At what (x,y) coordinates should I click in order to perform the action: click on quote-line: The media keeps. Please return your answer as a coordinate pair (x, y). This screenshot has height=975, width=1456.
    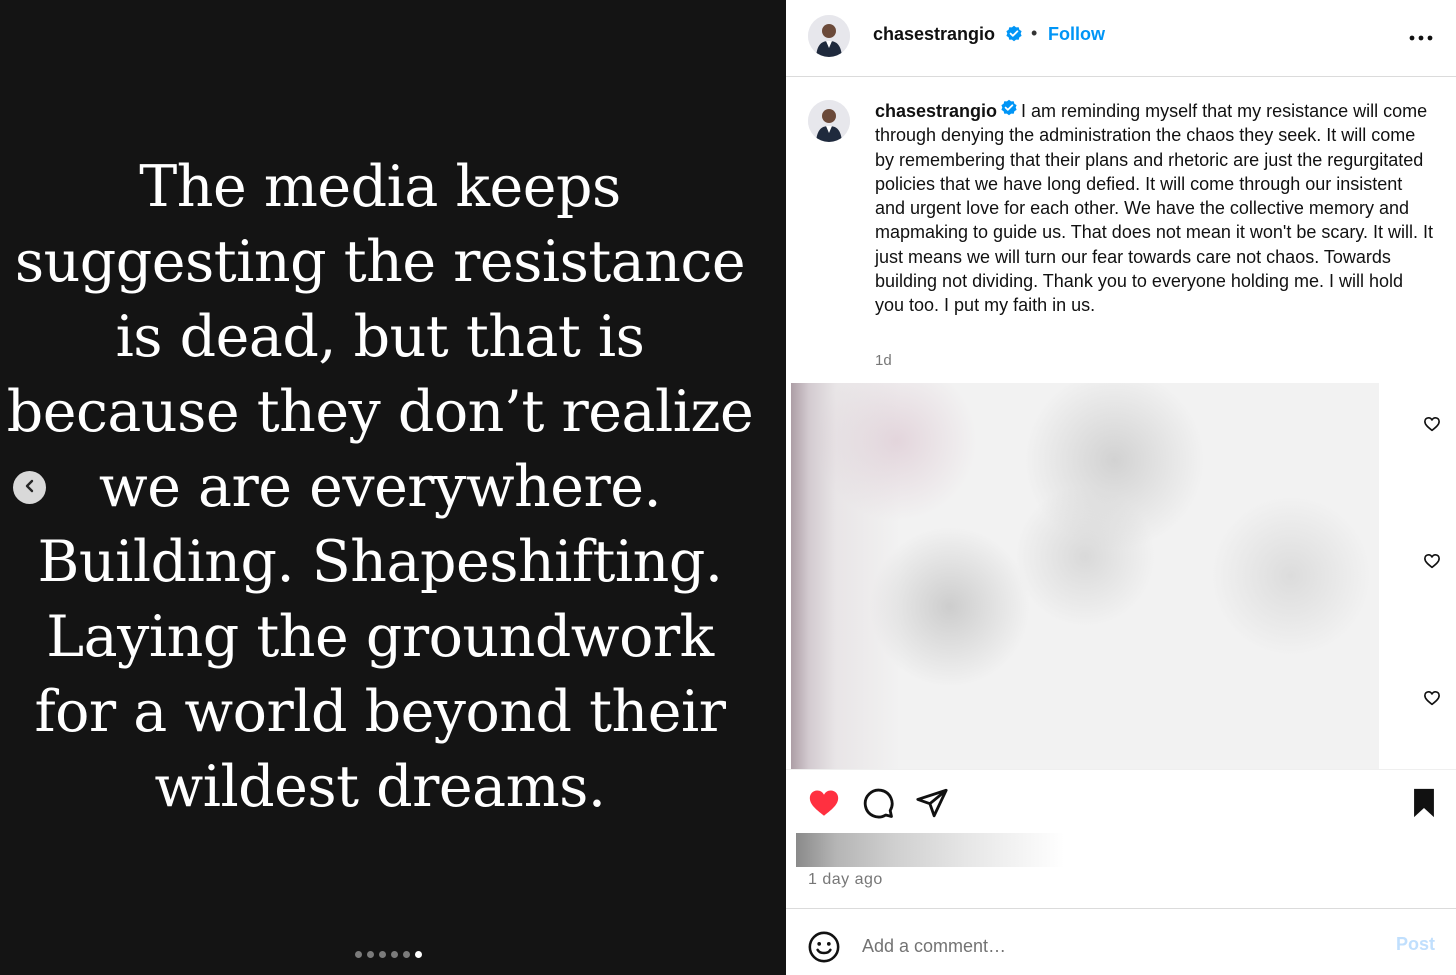
    Looking at the image, I should click on (380, 187).